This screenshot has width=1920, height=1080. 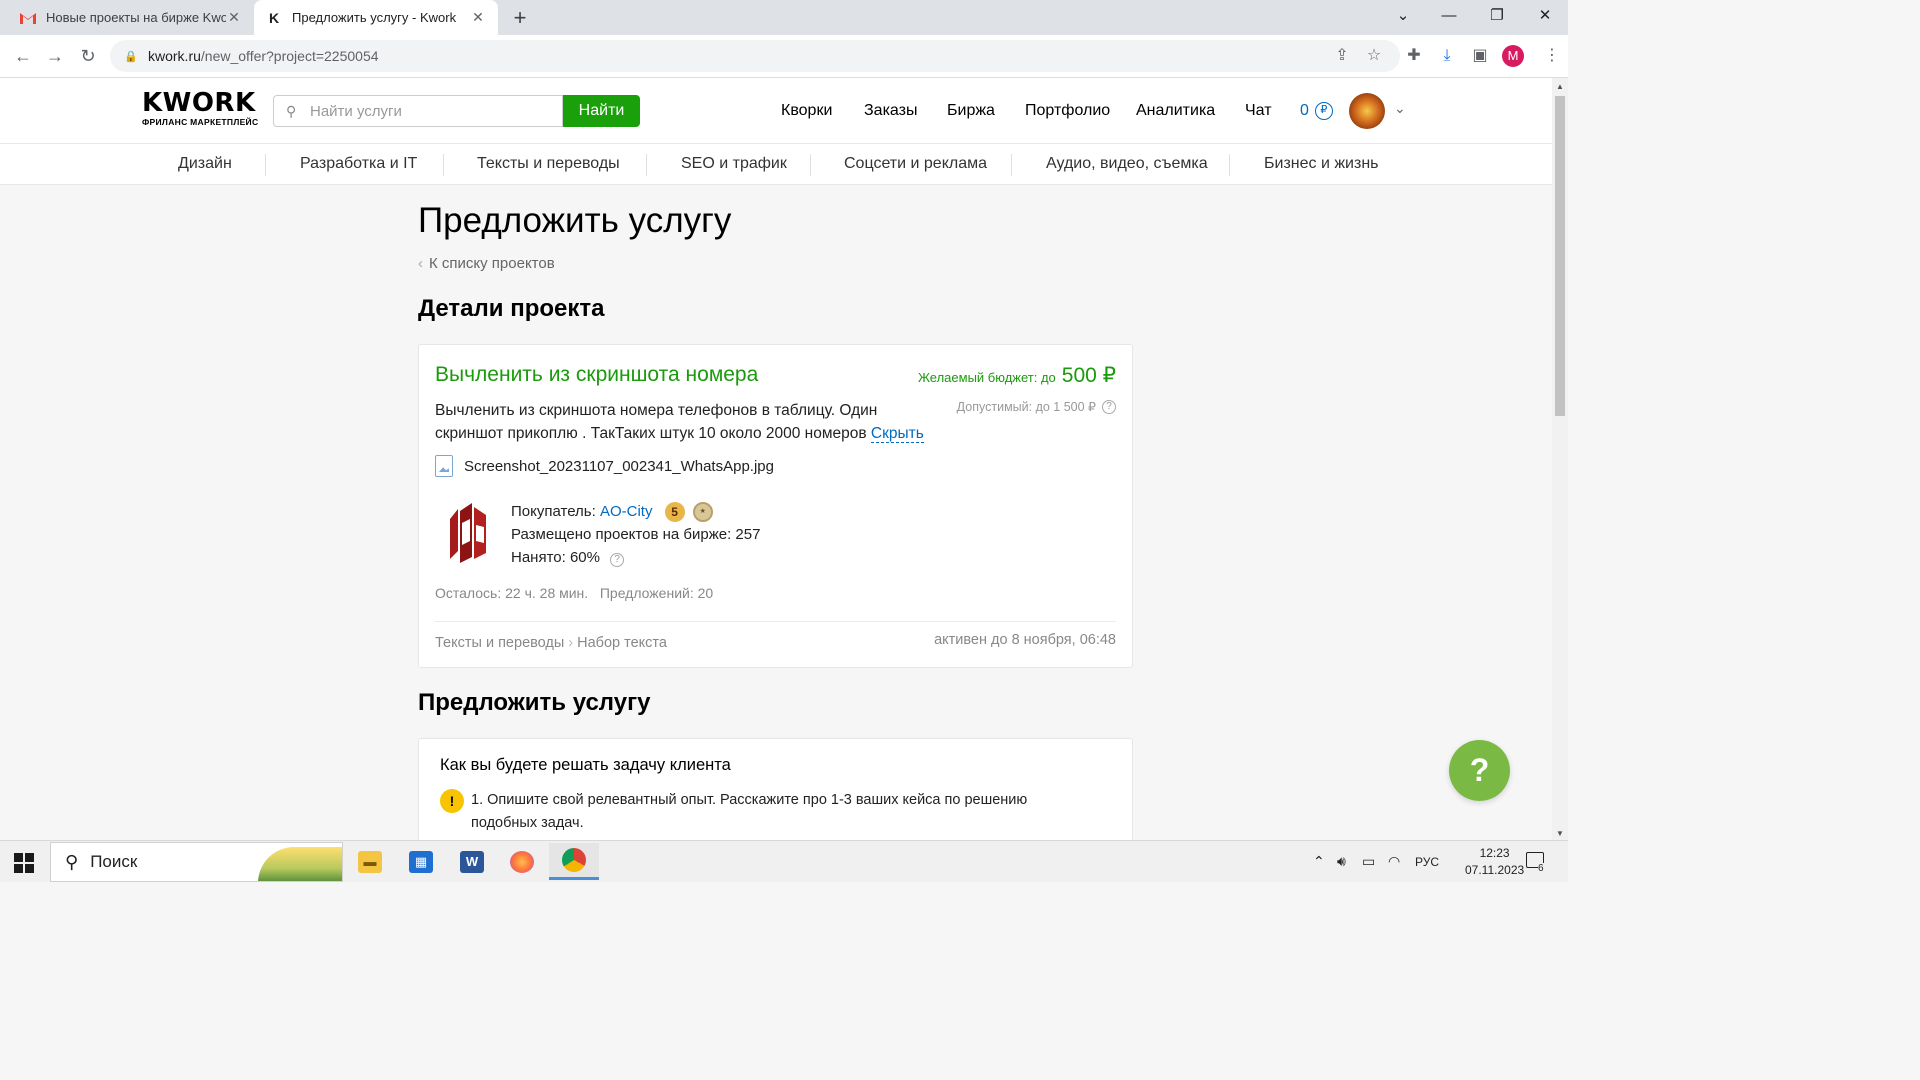 What do you see at coordinates (23, 56) in the screenshot?
I see `back-icon: ←` at bounding box center [23, 56].